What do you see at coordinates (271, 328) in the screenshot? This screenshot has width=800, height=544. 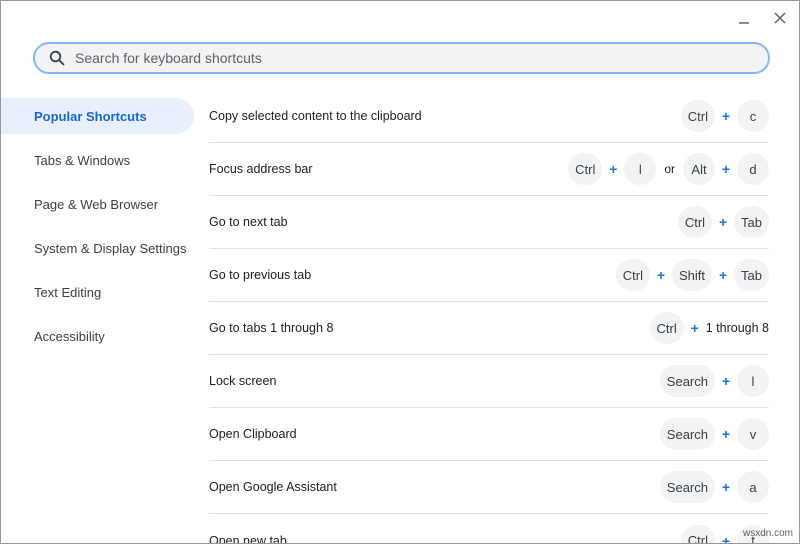 I see `shortcut-description: Go to tabs 1 through 8` at bounding box center [271, 328].